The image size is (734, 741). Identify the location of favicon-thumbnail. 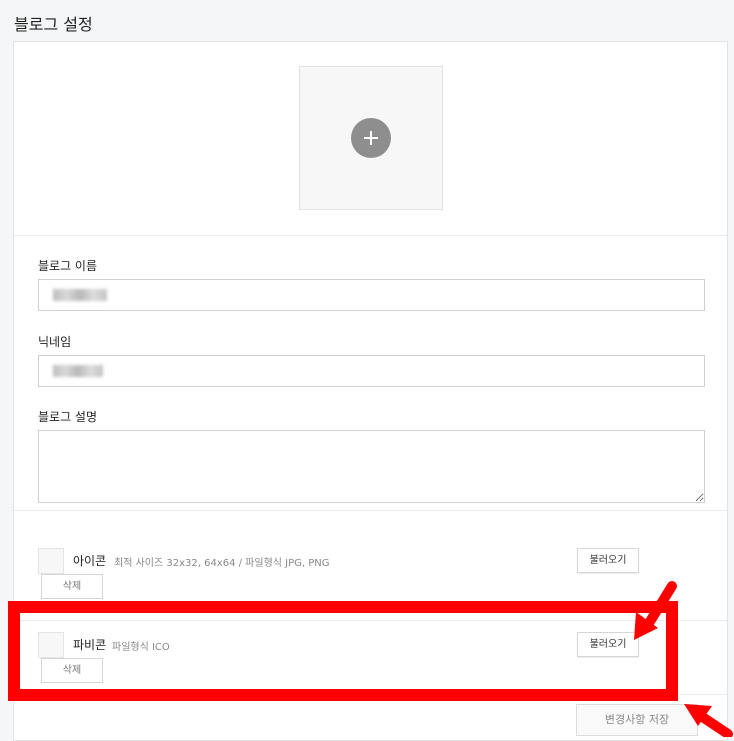
(51, 645).